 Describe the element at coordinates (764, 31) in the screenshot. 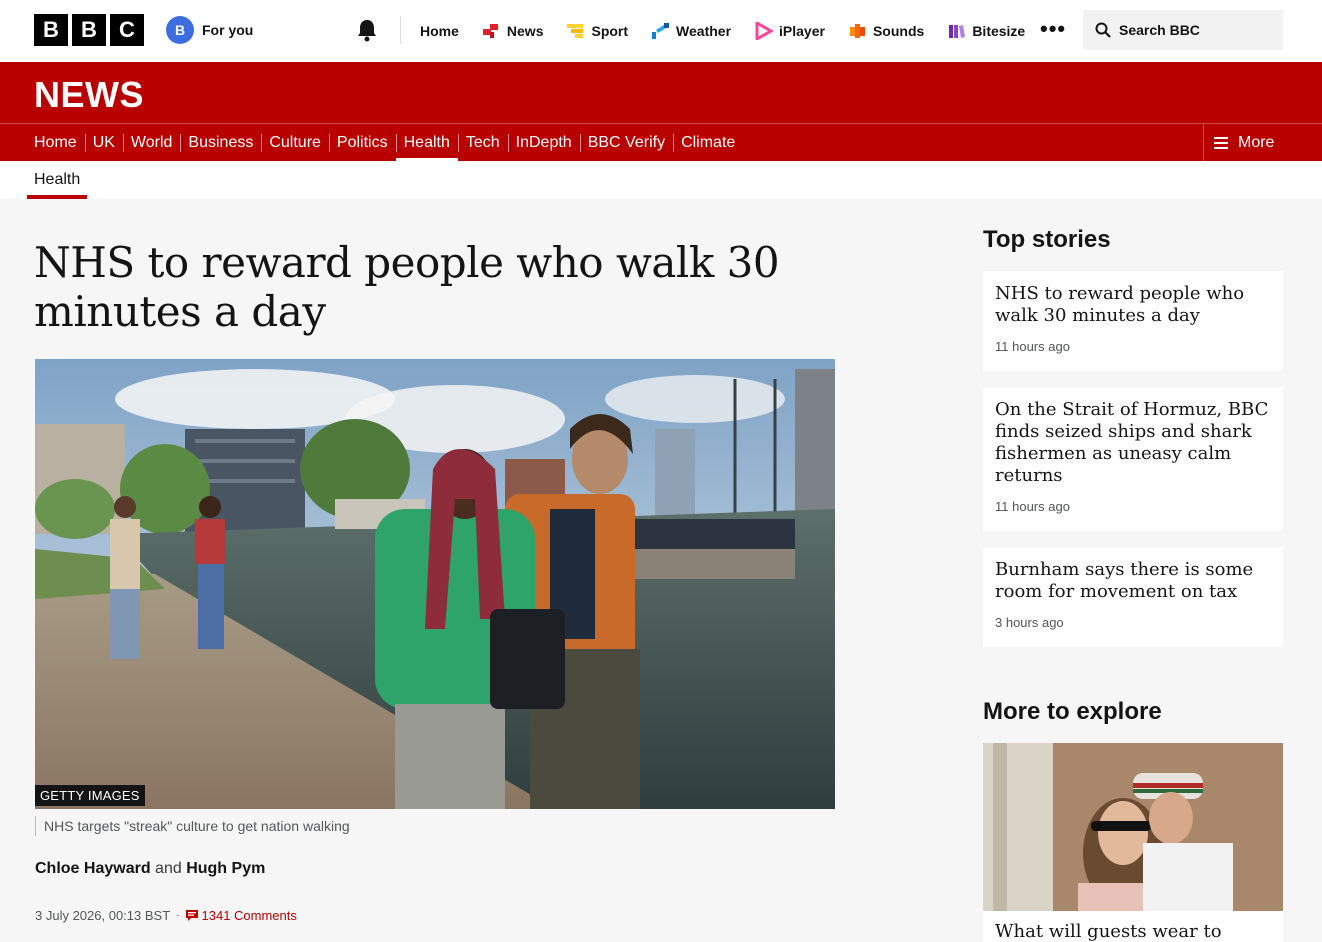

I see `iplayer-icon` at that location.